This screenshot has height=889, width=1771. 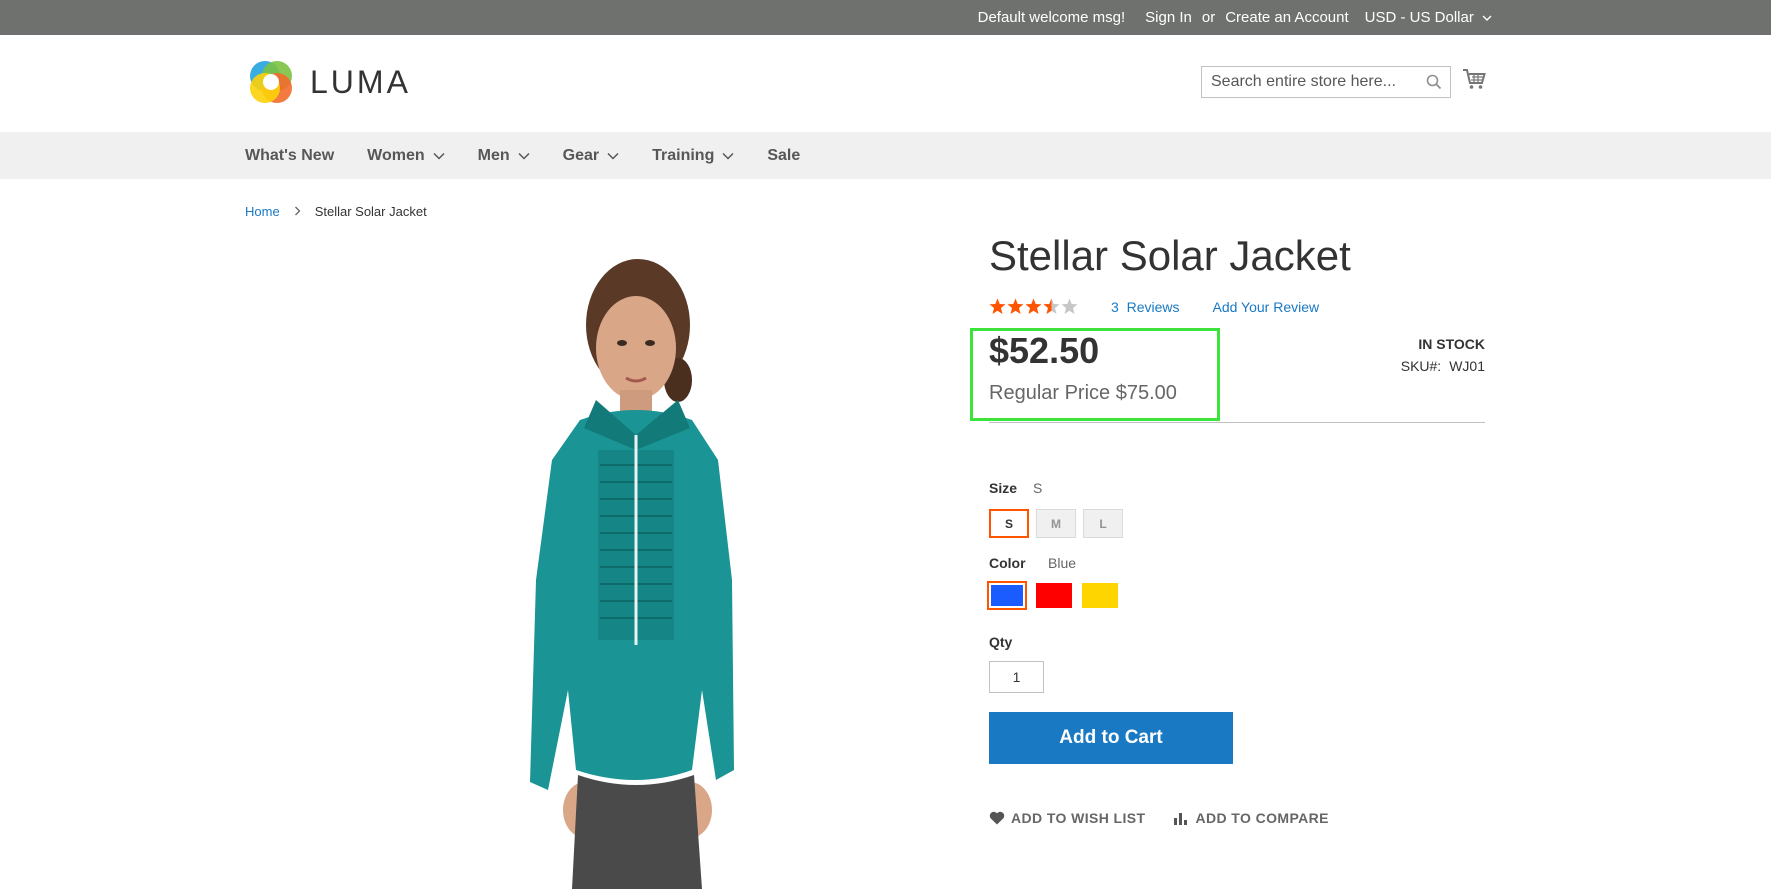 I want to click on reviews-count: 3, so click(x=1115, y=306).